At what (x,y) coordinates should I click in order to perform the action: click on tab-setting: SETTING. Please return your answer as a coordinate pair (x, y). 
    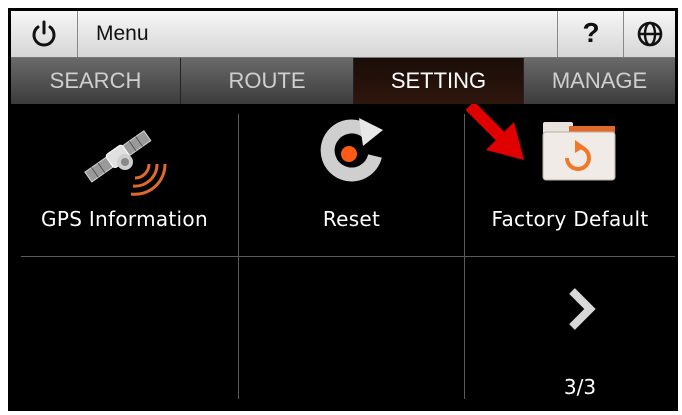
    Looking at the image, I should click on (439, 81).